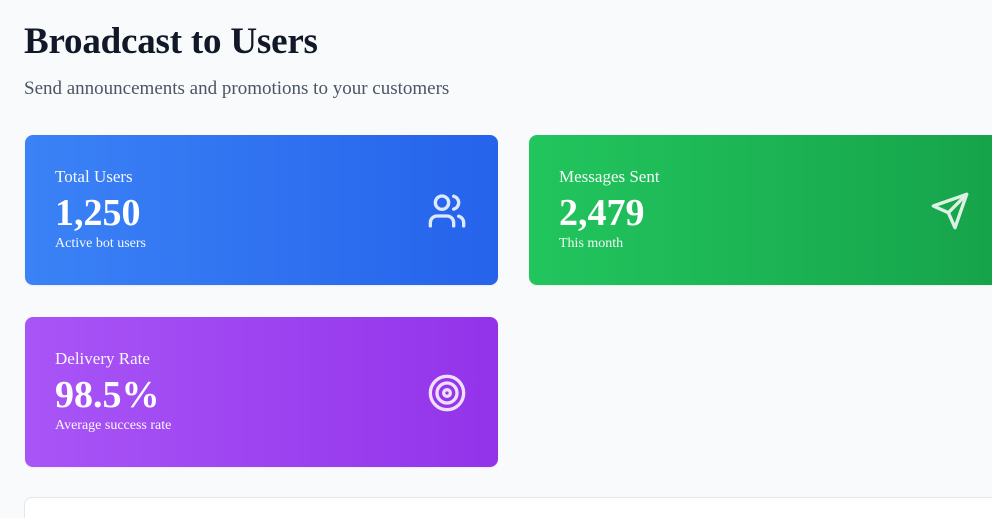 The width and height of the screenshot is (992, 518). What do you see at coordinates (602, 213) in the screenshot?
I see `stat-value: 2,479` at bounding box center [602, 213].